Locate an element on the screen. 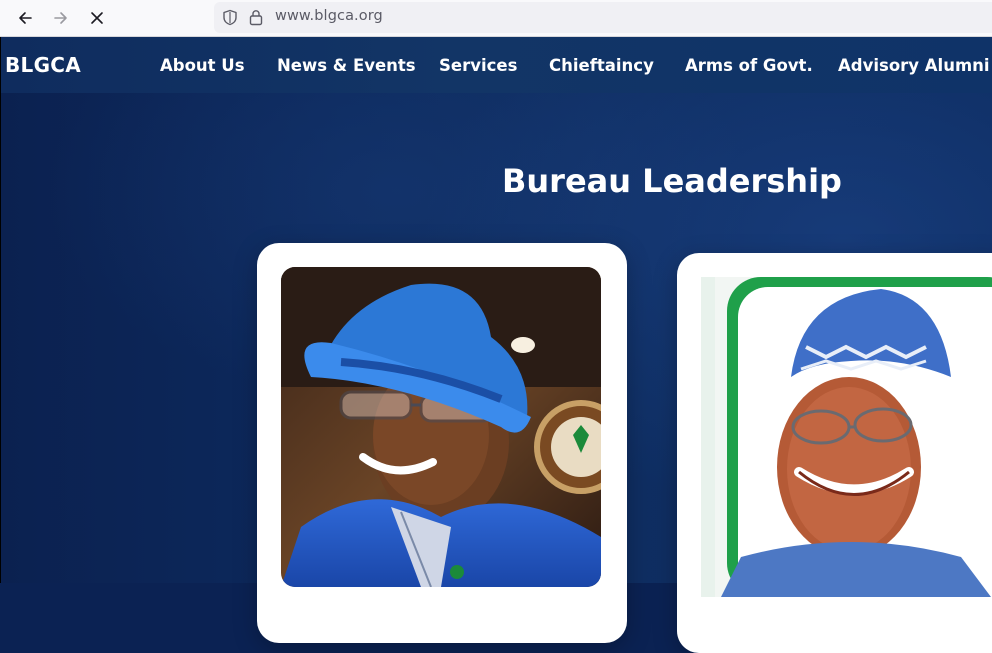 The width and height of the screenshot is (992, 653). forward-arrow-icon is located at coordinates (60, 18).